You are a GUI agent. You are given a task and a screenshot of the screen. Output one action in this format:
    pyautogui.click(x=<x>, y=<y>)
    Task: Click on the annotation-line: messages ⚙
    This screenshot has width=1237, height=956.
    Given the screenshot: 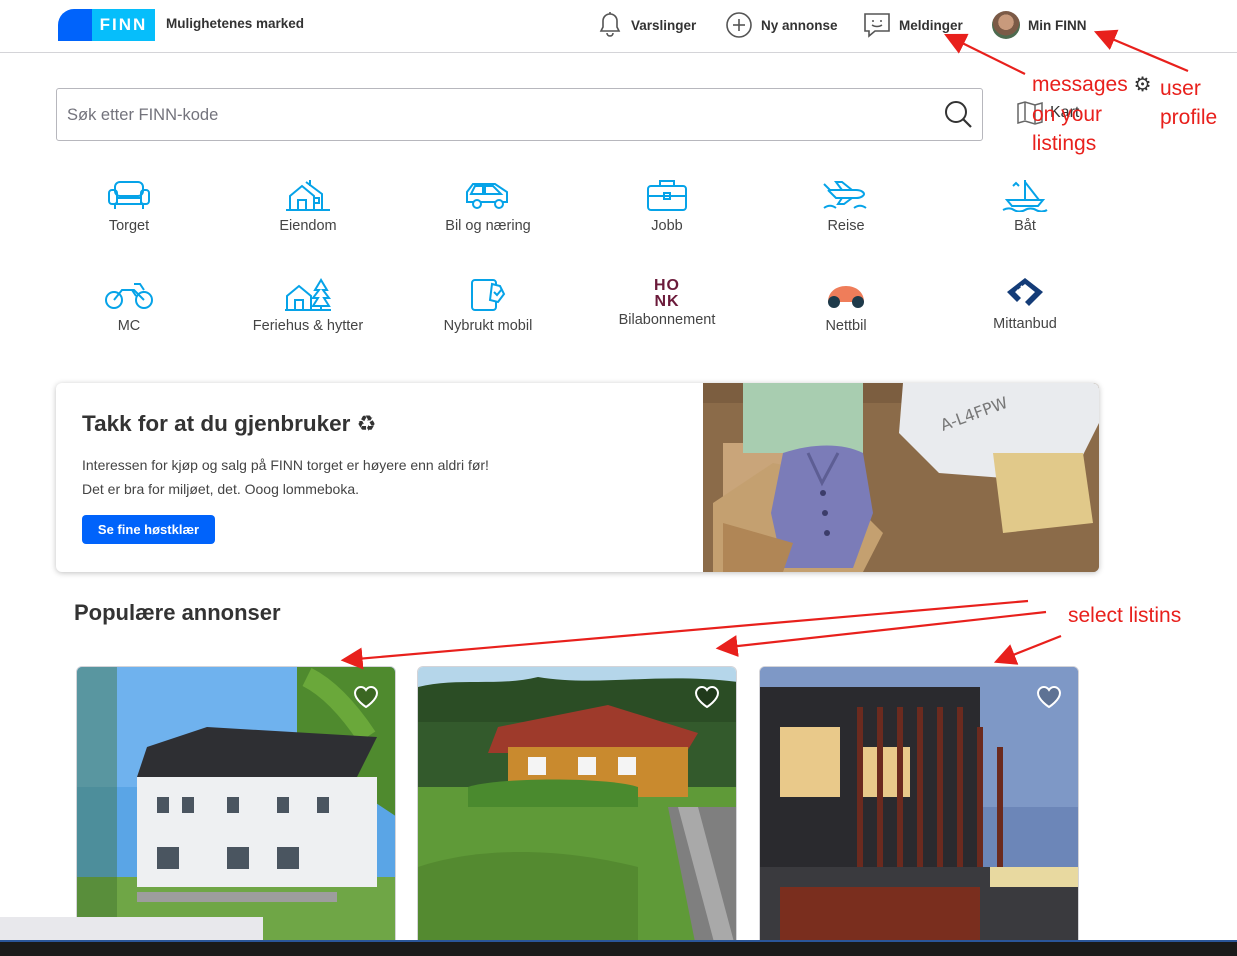 What is the action you would take?
    pyautogui.click(x=1092, y=84)
    